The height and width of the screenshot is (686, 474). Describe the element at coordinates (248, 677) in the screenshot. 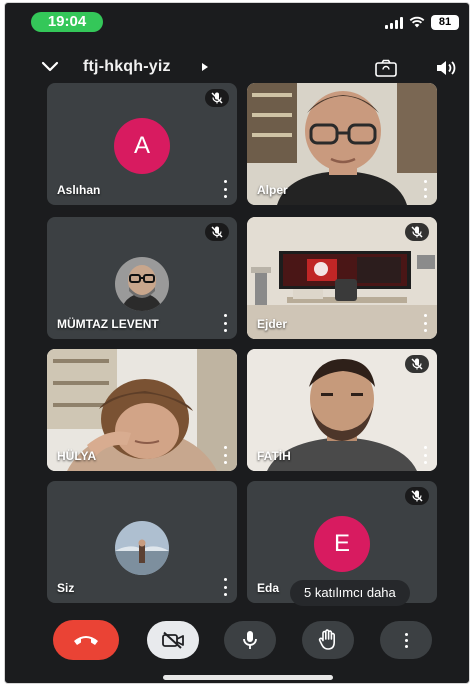

I see `home-indicator` at that location.